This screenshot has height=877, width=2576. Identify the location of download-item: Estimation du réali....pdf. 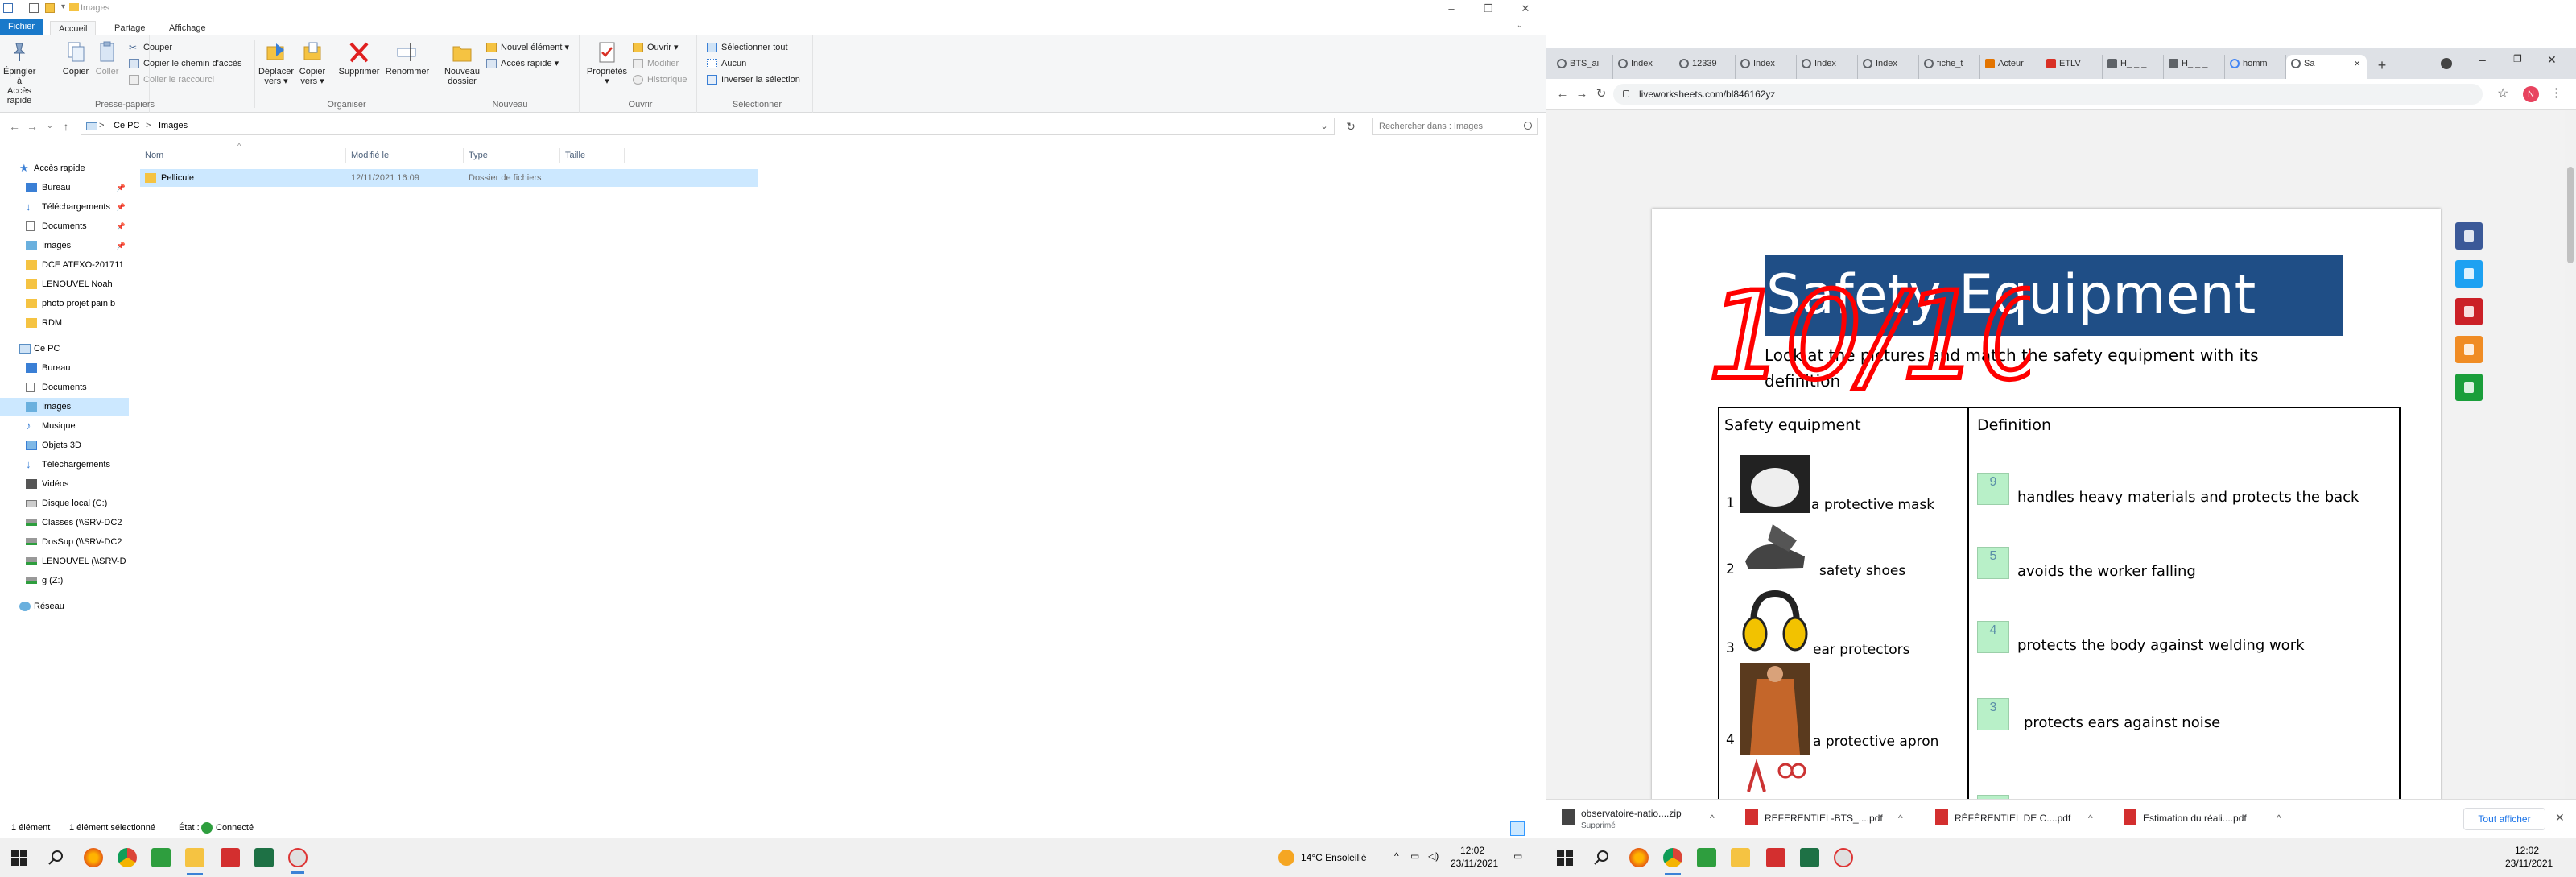
(2183, 822).